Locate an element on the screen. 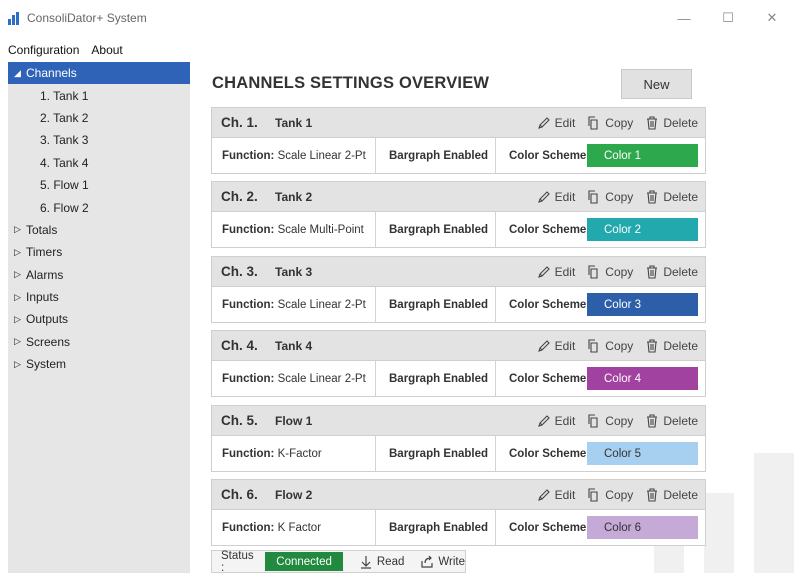 The width and height of the screenshot is (794, 573). color-scheme-swatch: Color 4 is located at coordinates (642, 378).